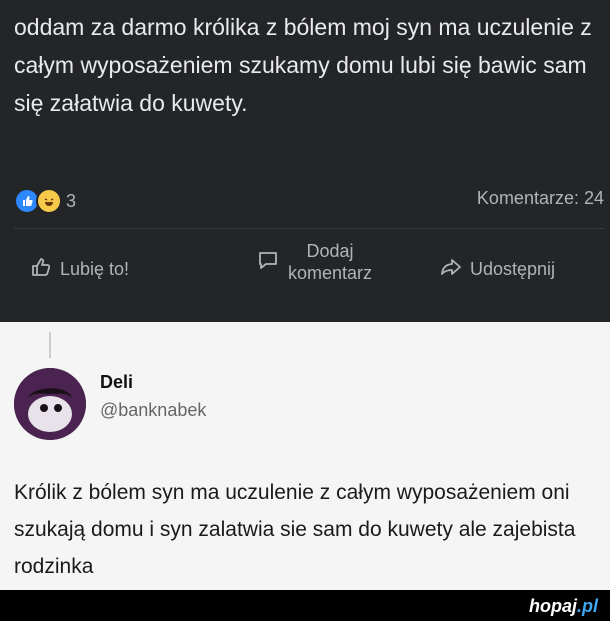 This screenshot has height=621, width=610. Describe the element at coordinates (116, 382) in the screenshot. I see `display-name: Deli` at that location.